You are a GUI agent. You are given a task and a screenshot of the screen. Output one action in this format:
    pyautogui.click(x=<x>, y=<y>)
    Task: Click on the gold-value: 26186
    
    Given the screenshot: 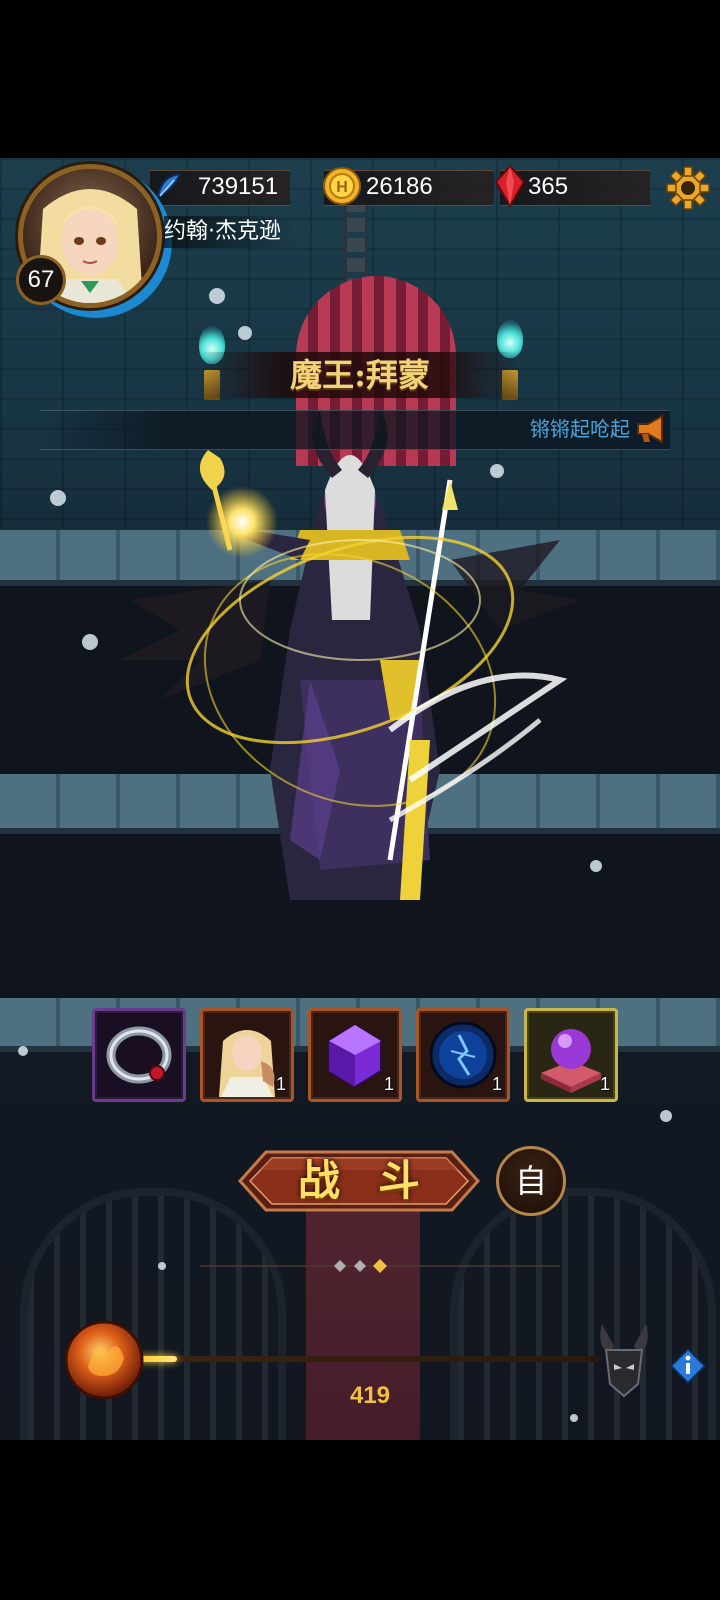 What is the action you would take?
    pyautogui.click(x=399, y=186)
    